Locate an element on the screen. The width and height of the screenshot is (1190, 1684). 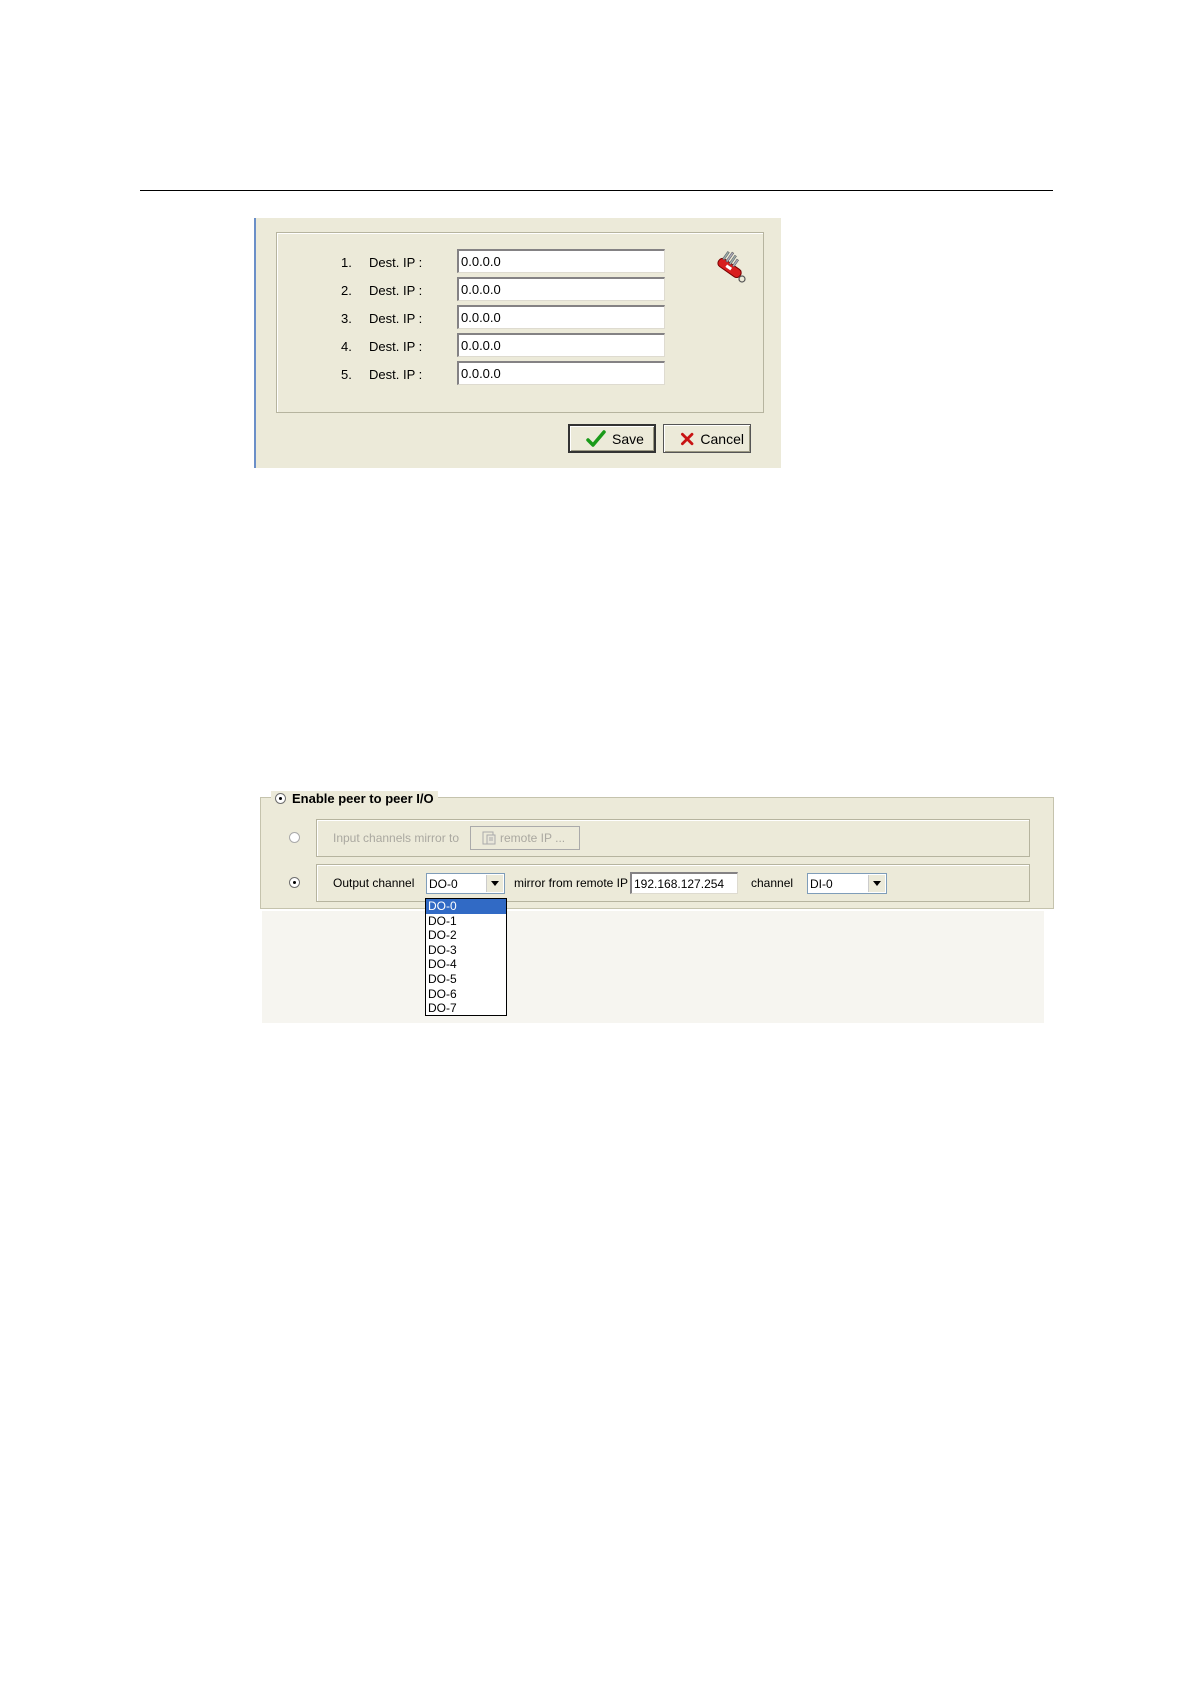
save-button: Save is located at coordinates (612, 438).